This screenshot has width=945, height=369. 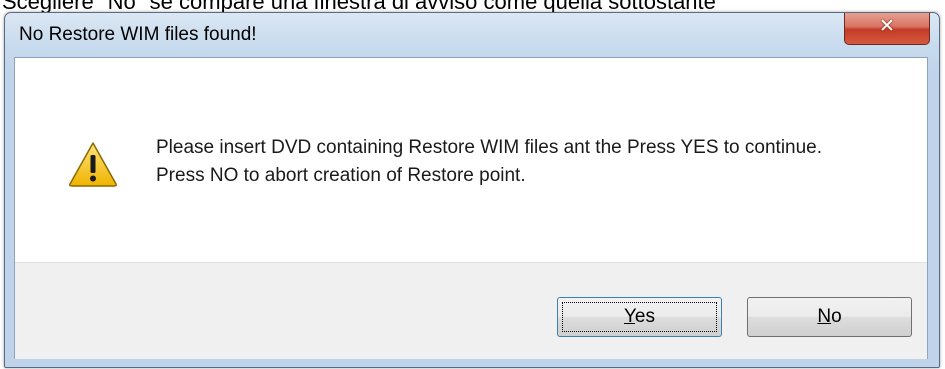 I want to click on close-button: ✕, so click(x=887, y=29).